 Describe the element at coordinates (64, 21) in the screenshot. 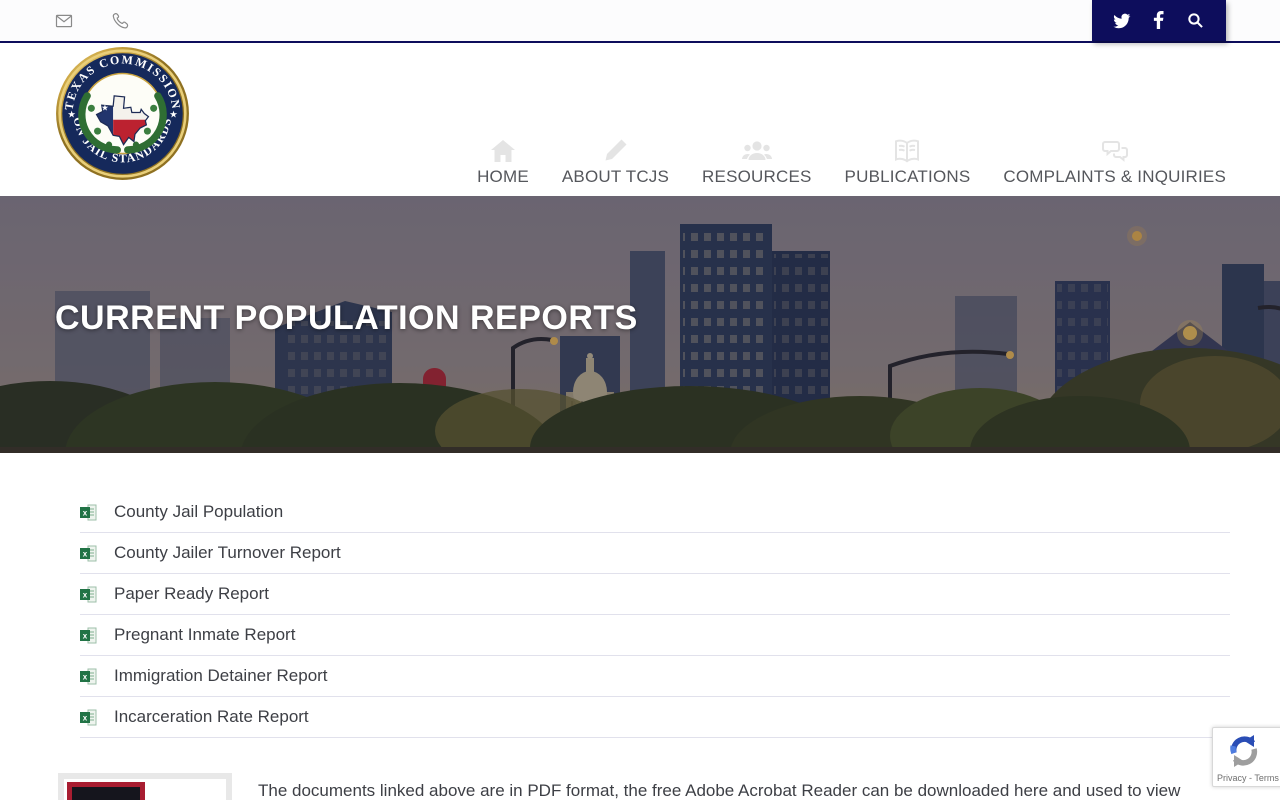

I see `email-icon` at that location.